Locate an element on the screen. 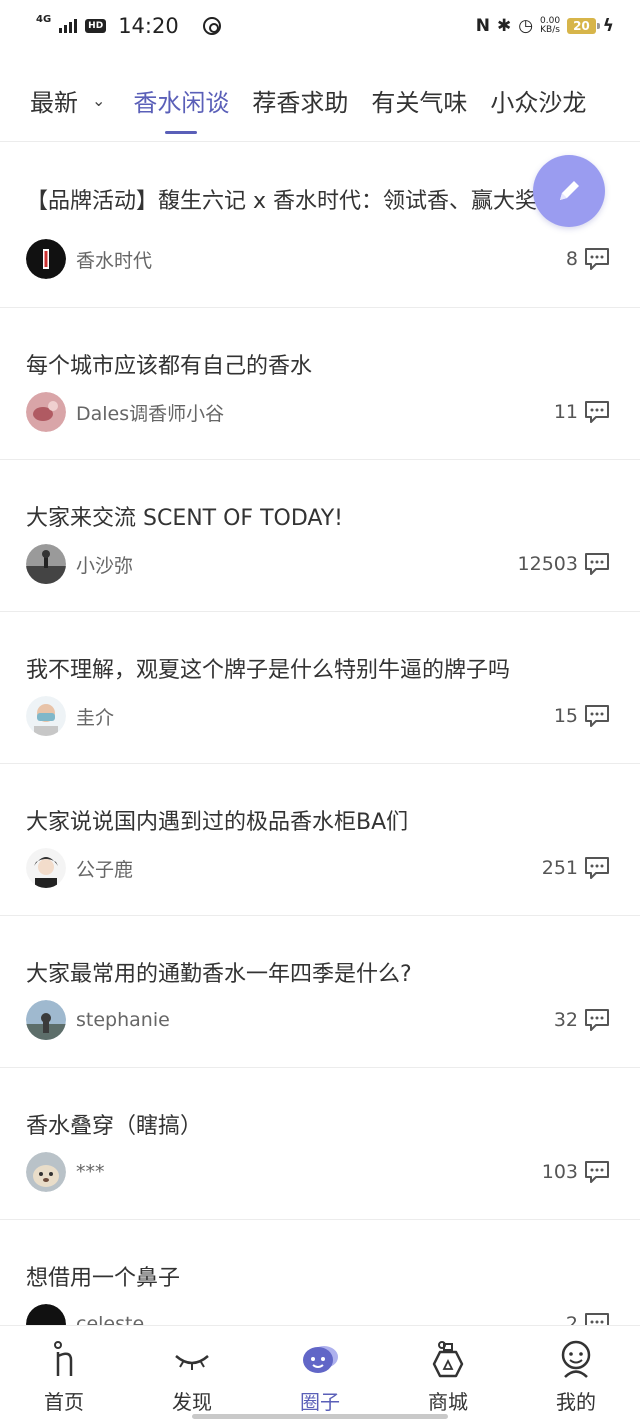  nav-shop-label: 商城 is located at coordinates (448, 1402).